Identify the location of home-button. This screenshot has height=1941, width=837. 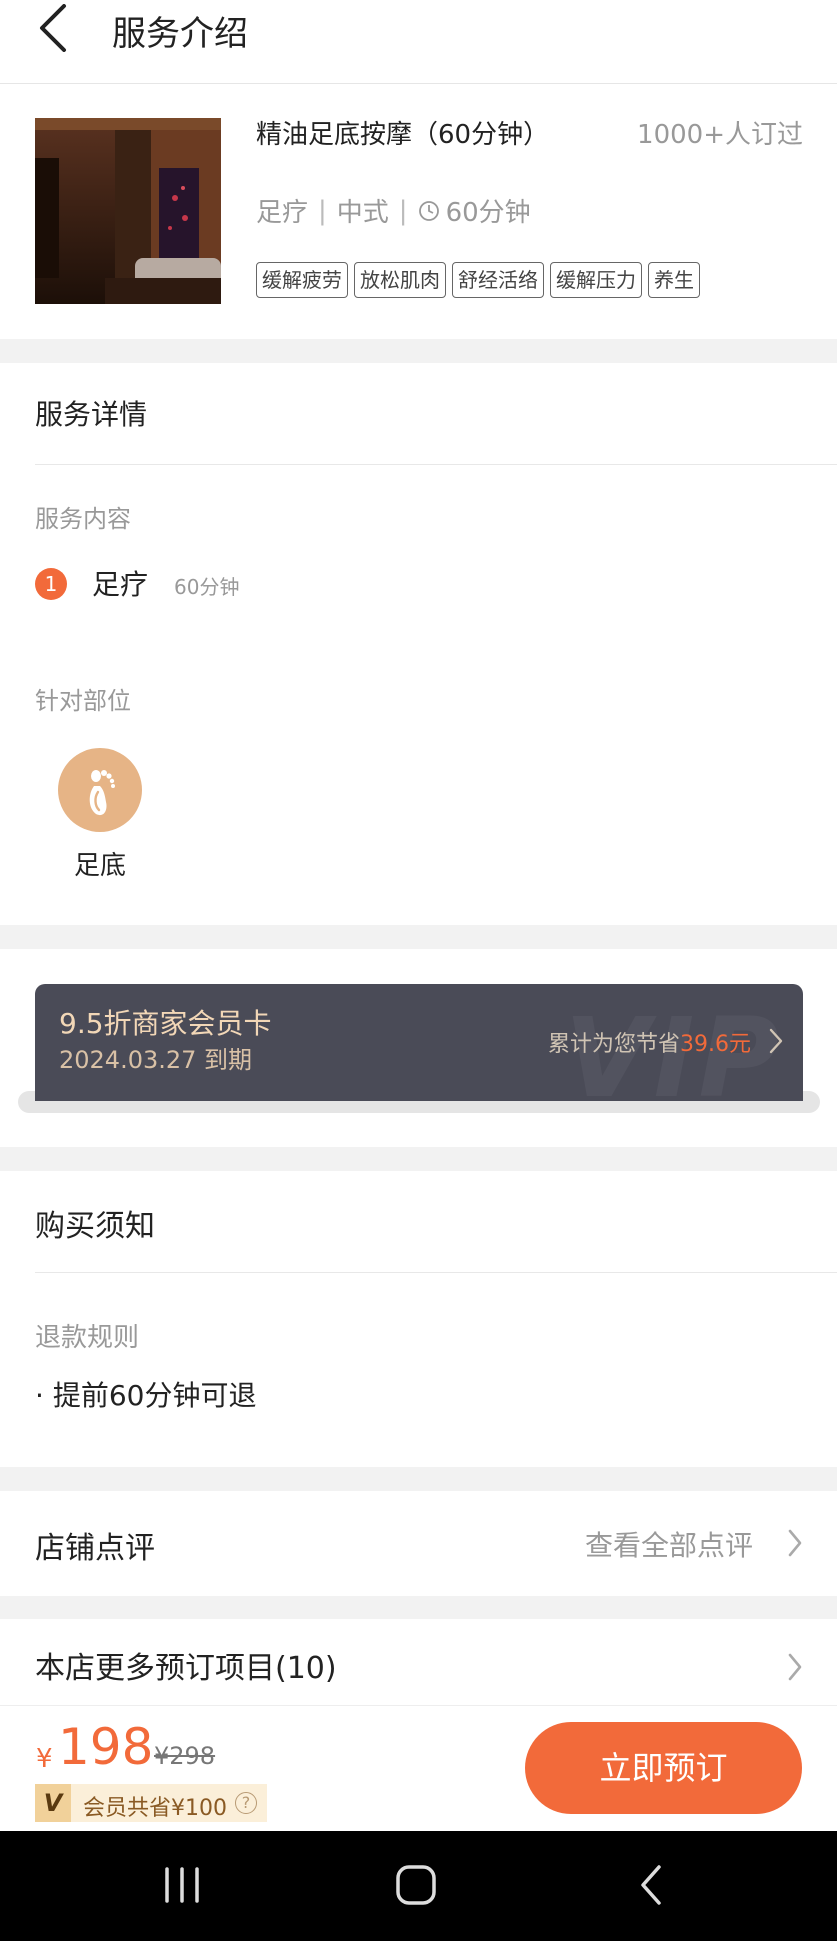
(416, 1886).